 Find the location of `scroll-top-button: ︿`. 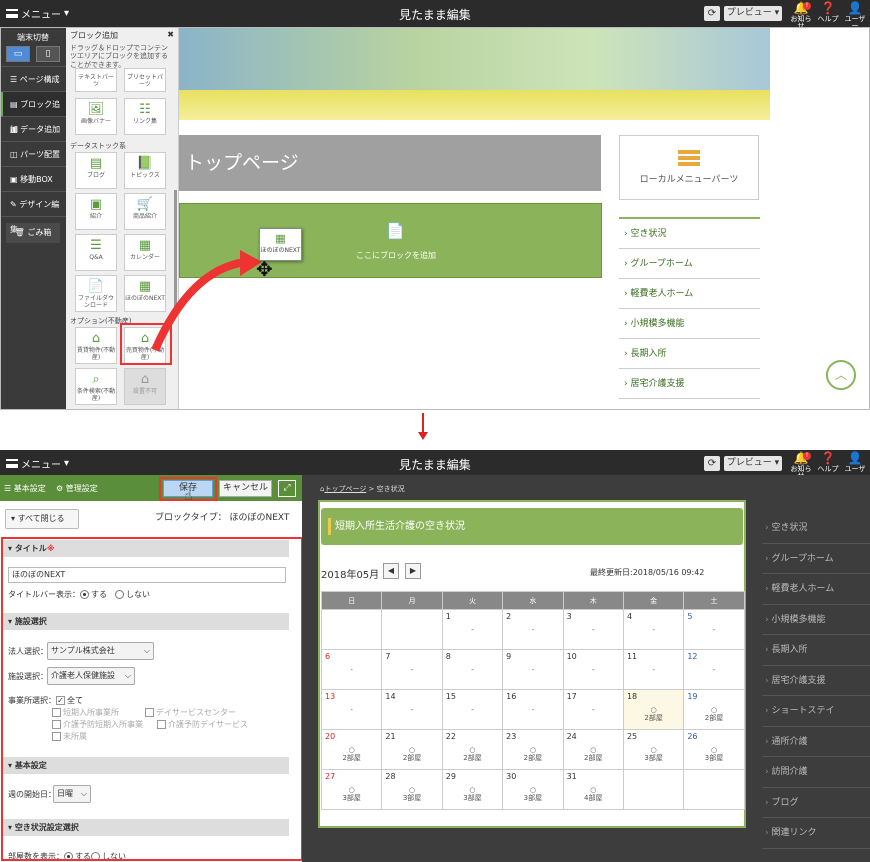

scroll-top-button: ︿ is located at coordinates (841, 375).